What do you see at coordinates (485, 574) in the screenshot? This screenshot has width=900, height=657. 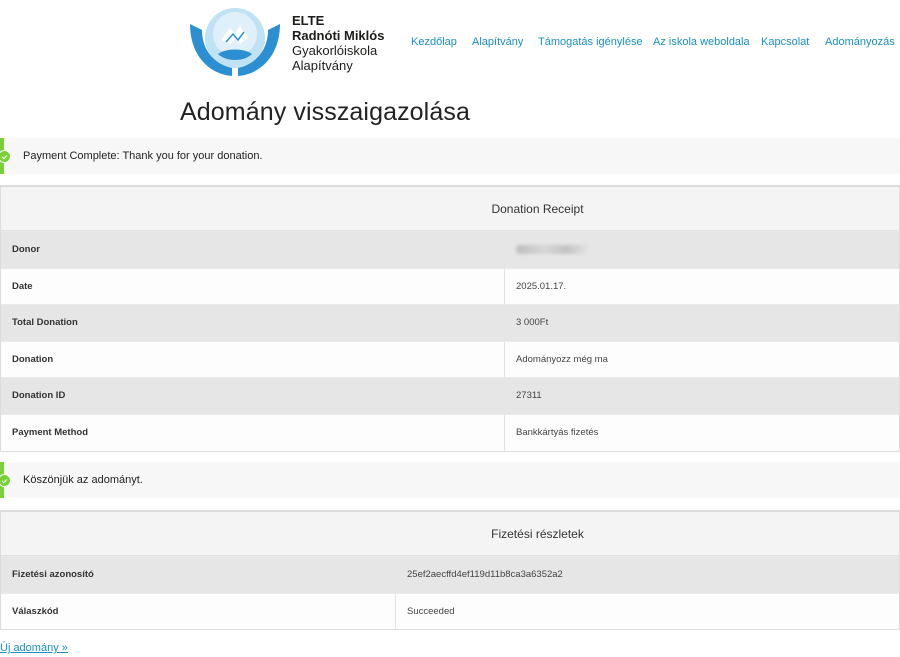 I see `payment-id-value: 25ef2aecffd4ef119d11b8ca3a6352a2` at bounding box center [485, 574].